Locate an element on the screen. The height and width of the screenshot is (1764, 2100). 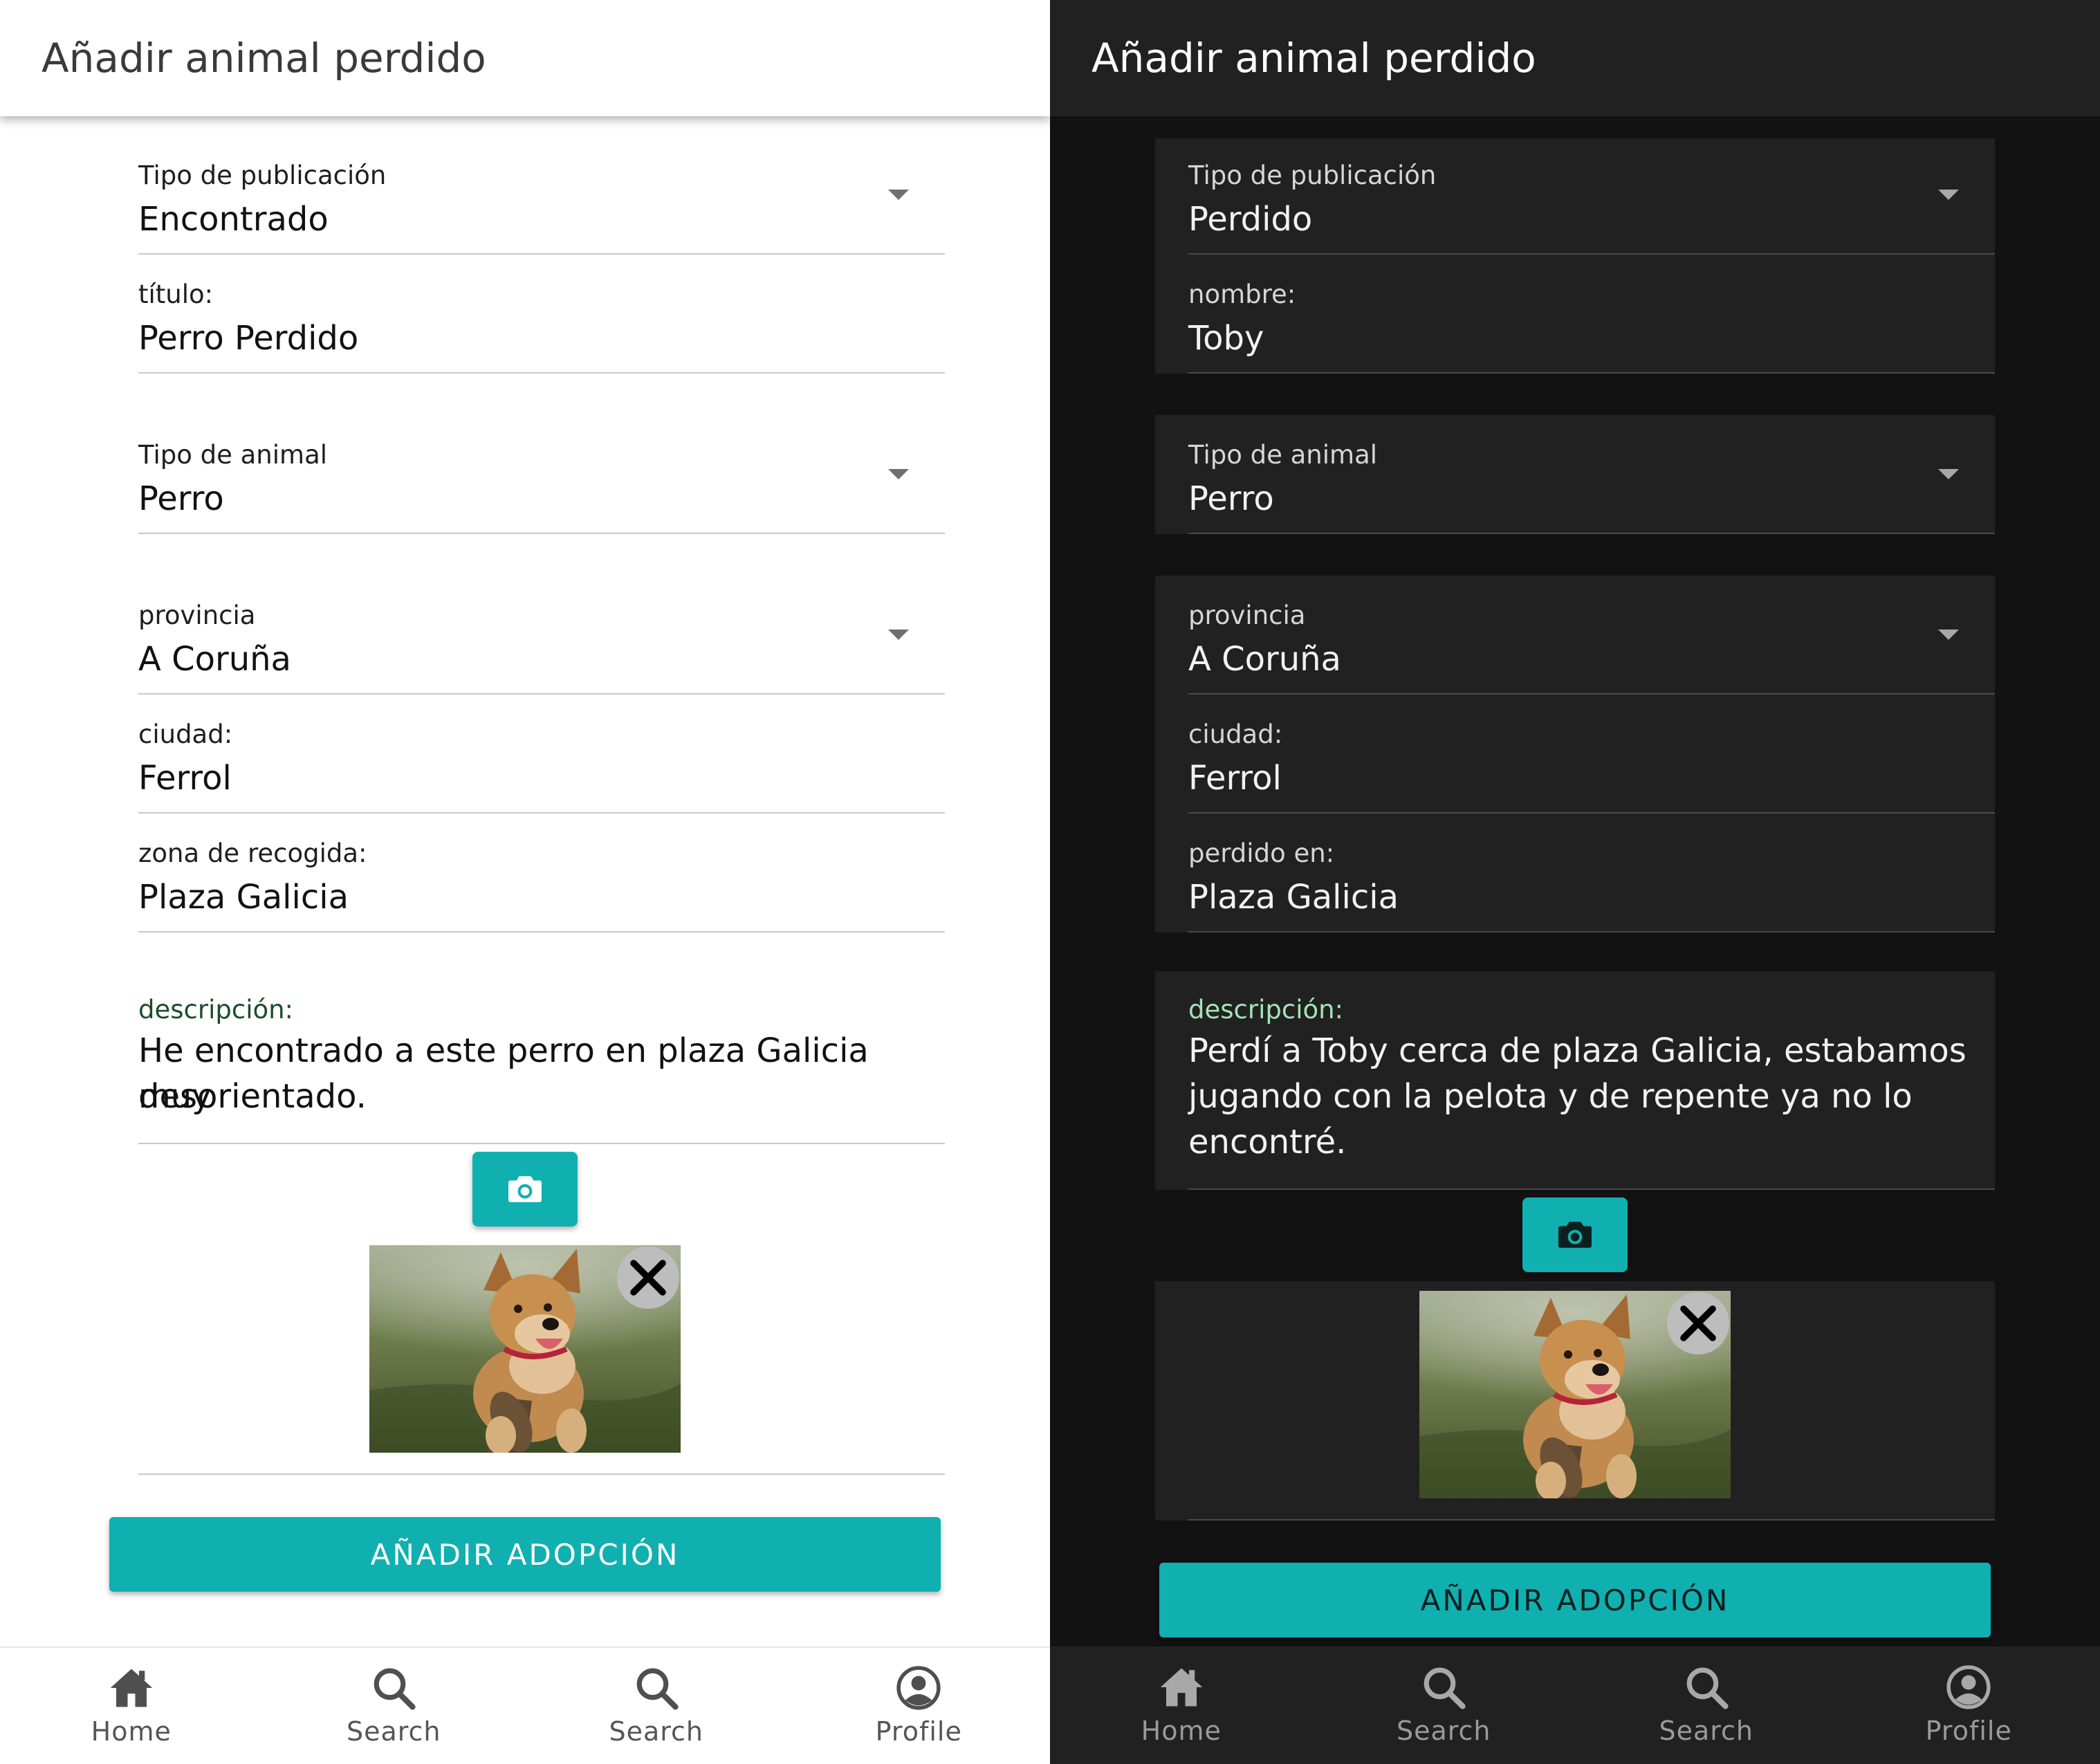
name-value: Toby is located at coordinates (1226, 338).